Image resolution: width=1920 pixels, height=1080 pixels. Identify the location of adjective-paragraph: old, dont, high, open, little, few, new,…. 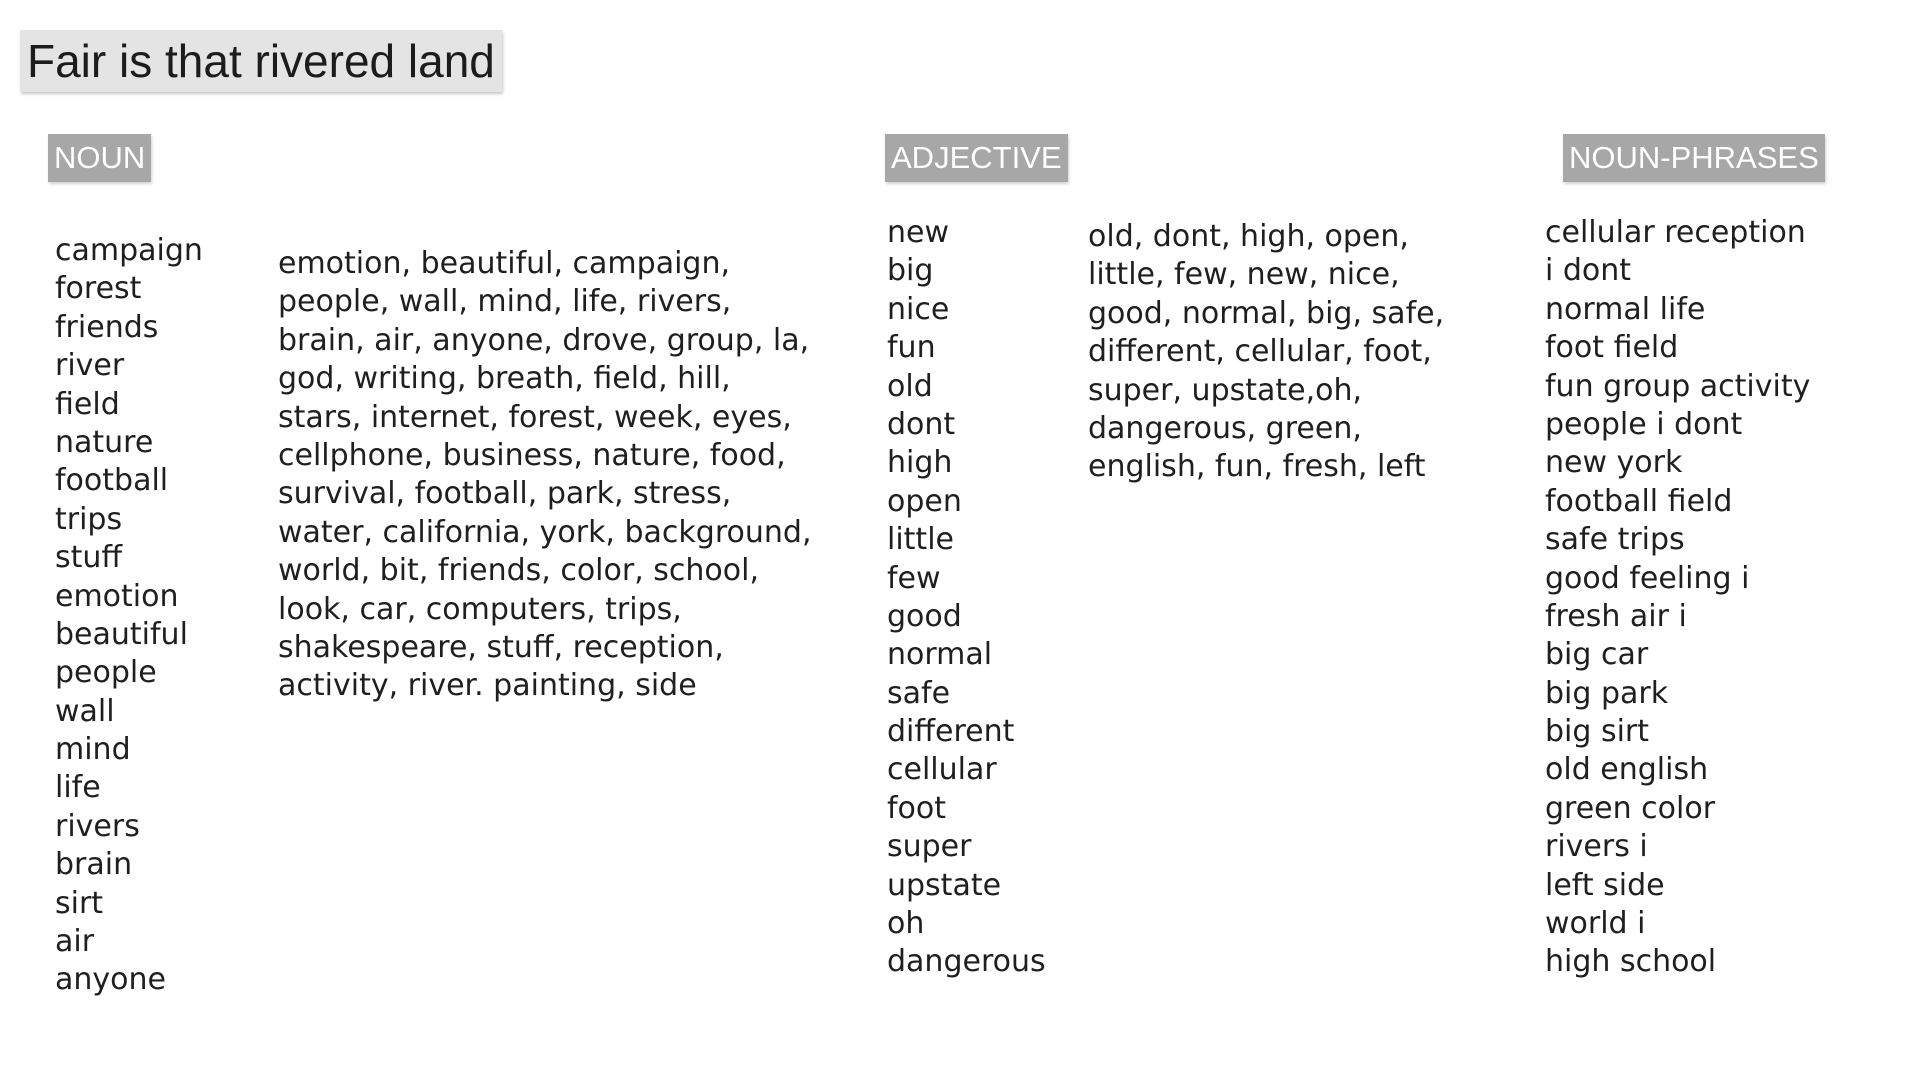
(1266, 352).